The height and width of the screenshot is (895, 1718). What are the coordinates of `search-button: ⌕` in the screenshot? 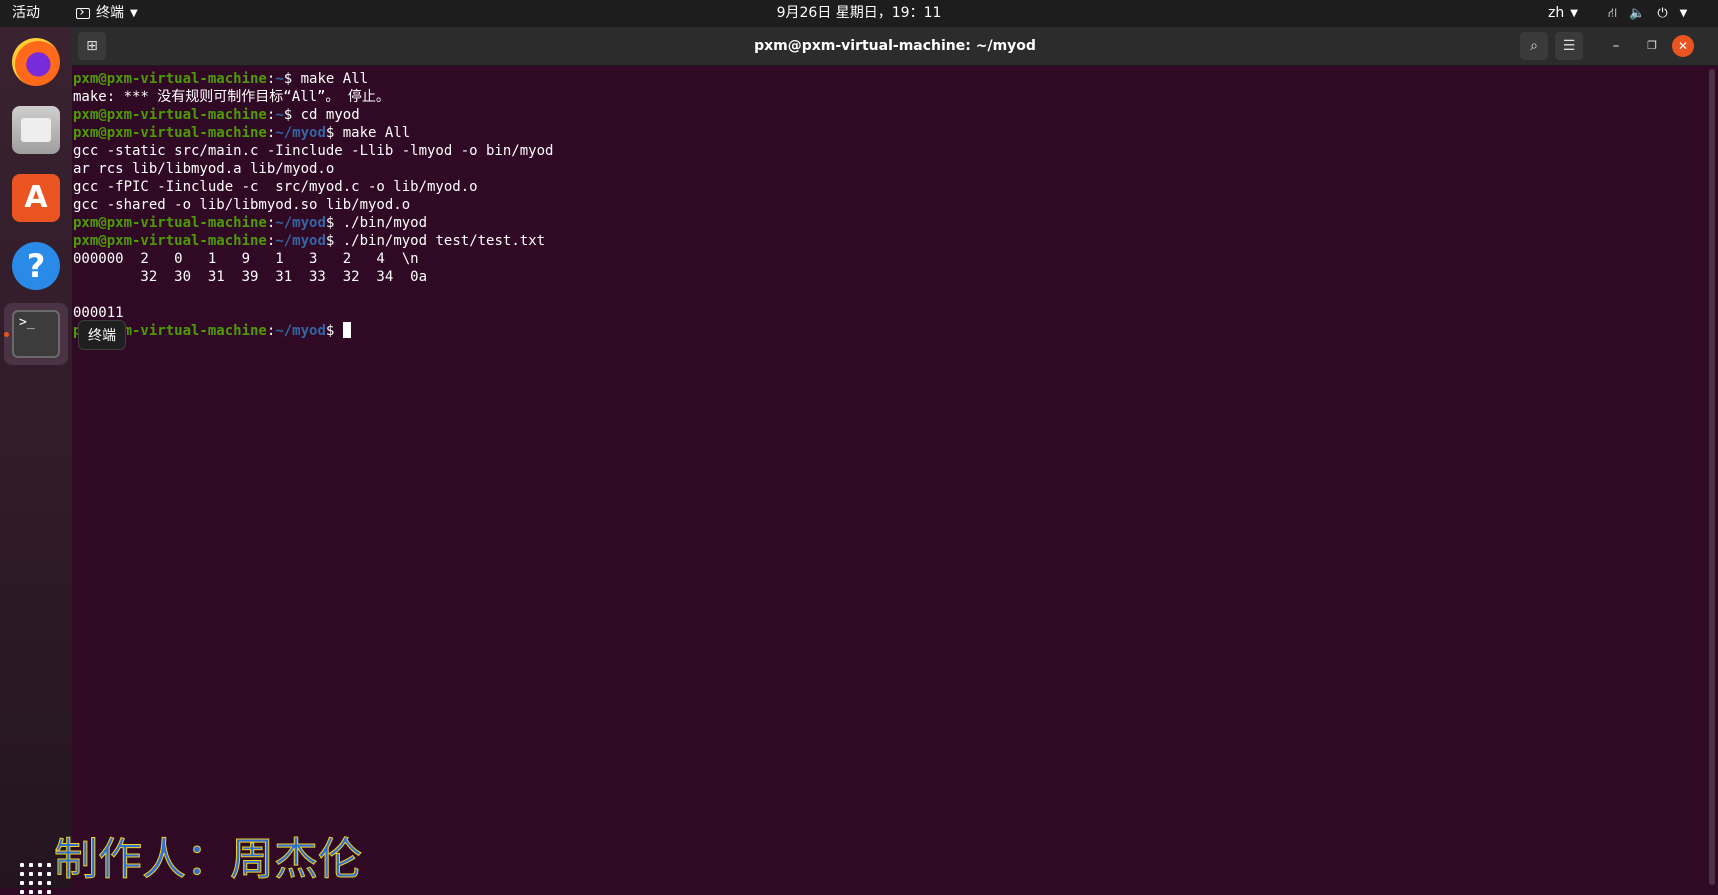 It's located at (1534, 46).